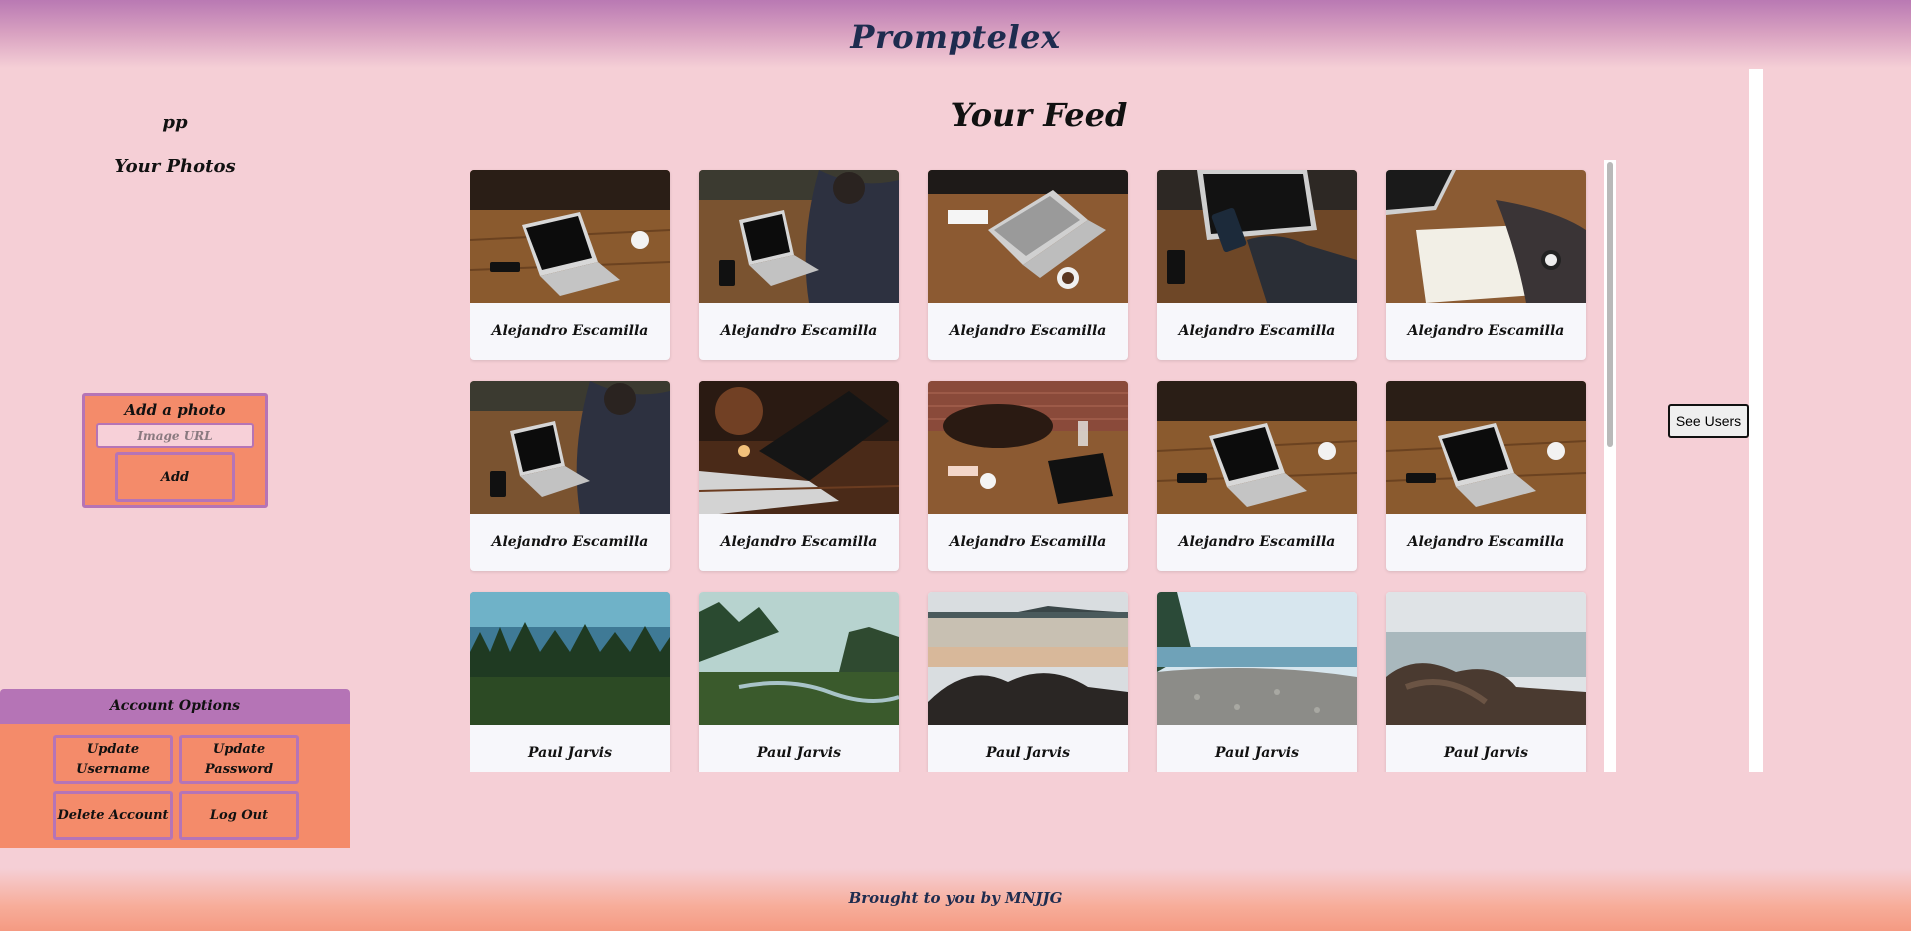  I want to click on image-url-input, so click(175, 435).